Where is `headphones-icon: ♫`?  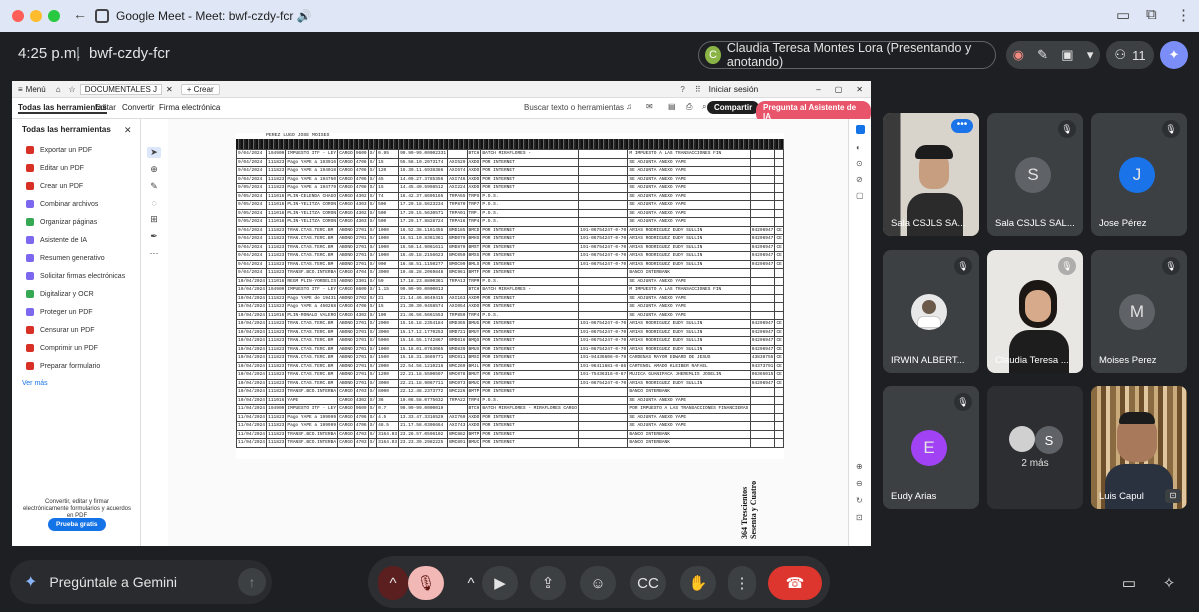 headphones-icon: ♫ is located at coordinates (629, 106).